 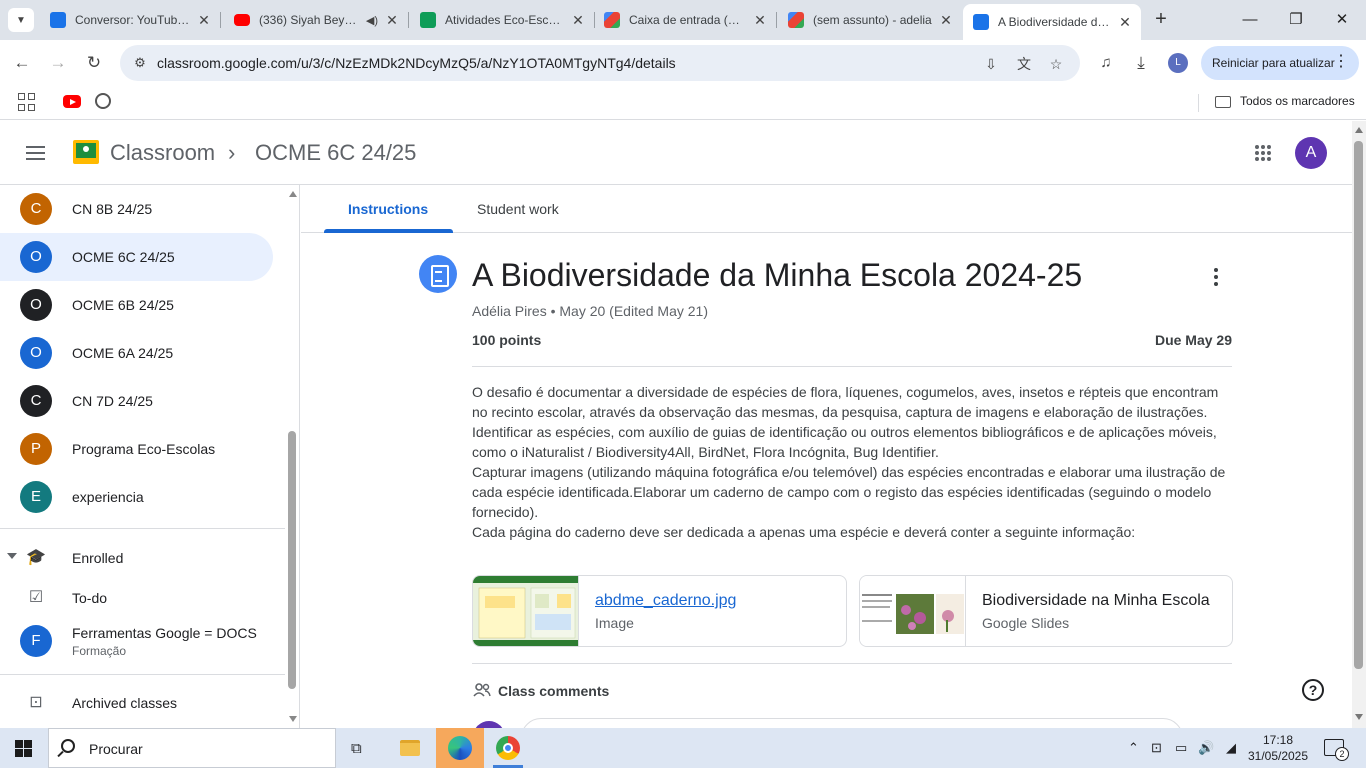 What do you see at coordinates (913, 611) in the screenshot?
I see `attachment-thumbnail` at bounding box center [913, 611].